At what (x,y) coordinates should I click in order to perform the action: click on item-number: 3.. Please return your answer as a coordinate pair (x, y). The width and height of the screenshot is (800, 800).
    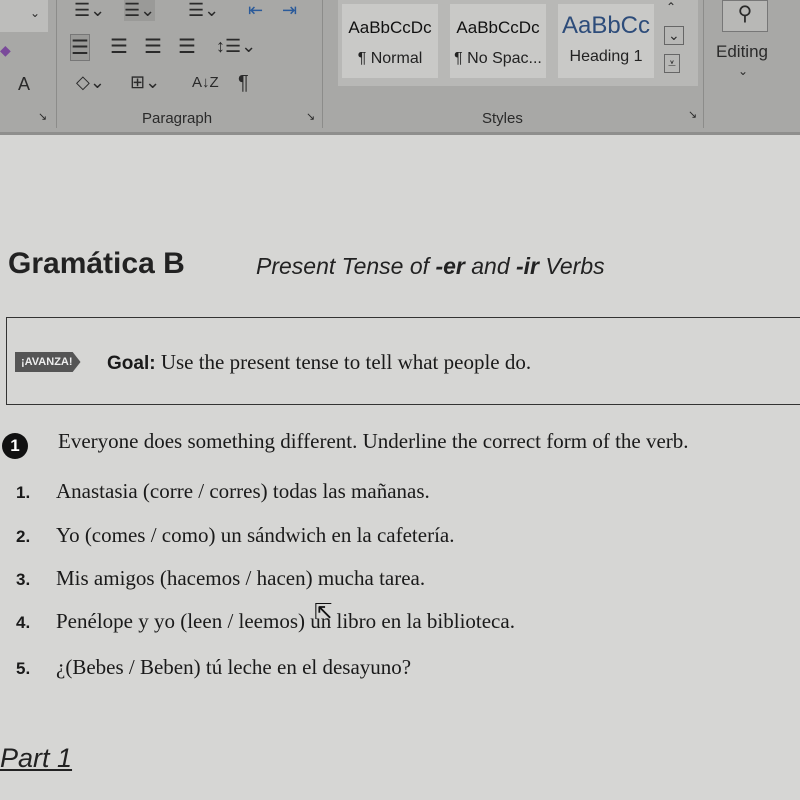
    Looking at the image, I should click on (23, 579).